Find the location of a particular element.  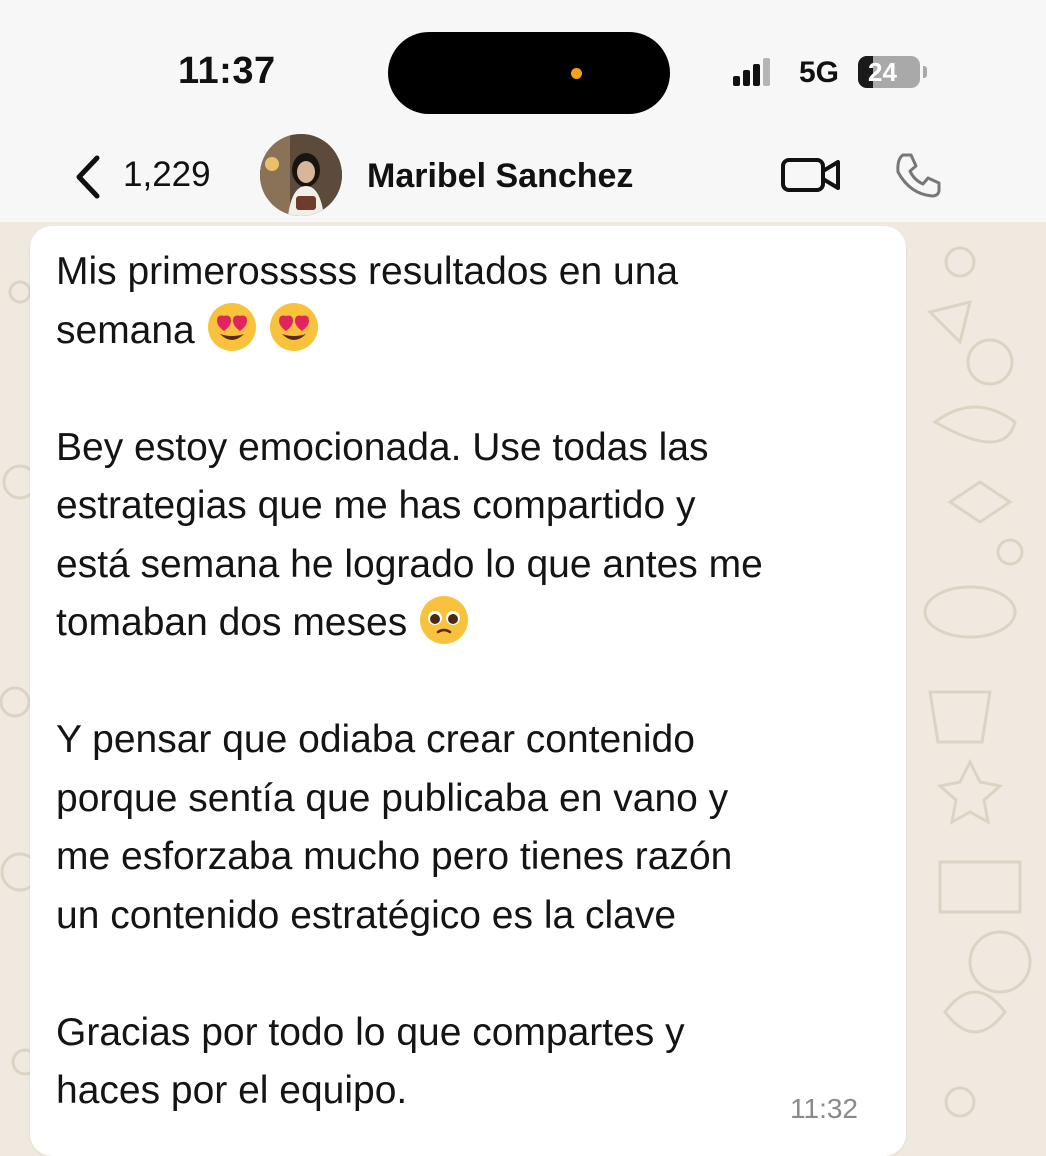

battery-tip is located at coordinates (925, 72).